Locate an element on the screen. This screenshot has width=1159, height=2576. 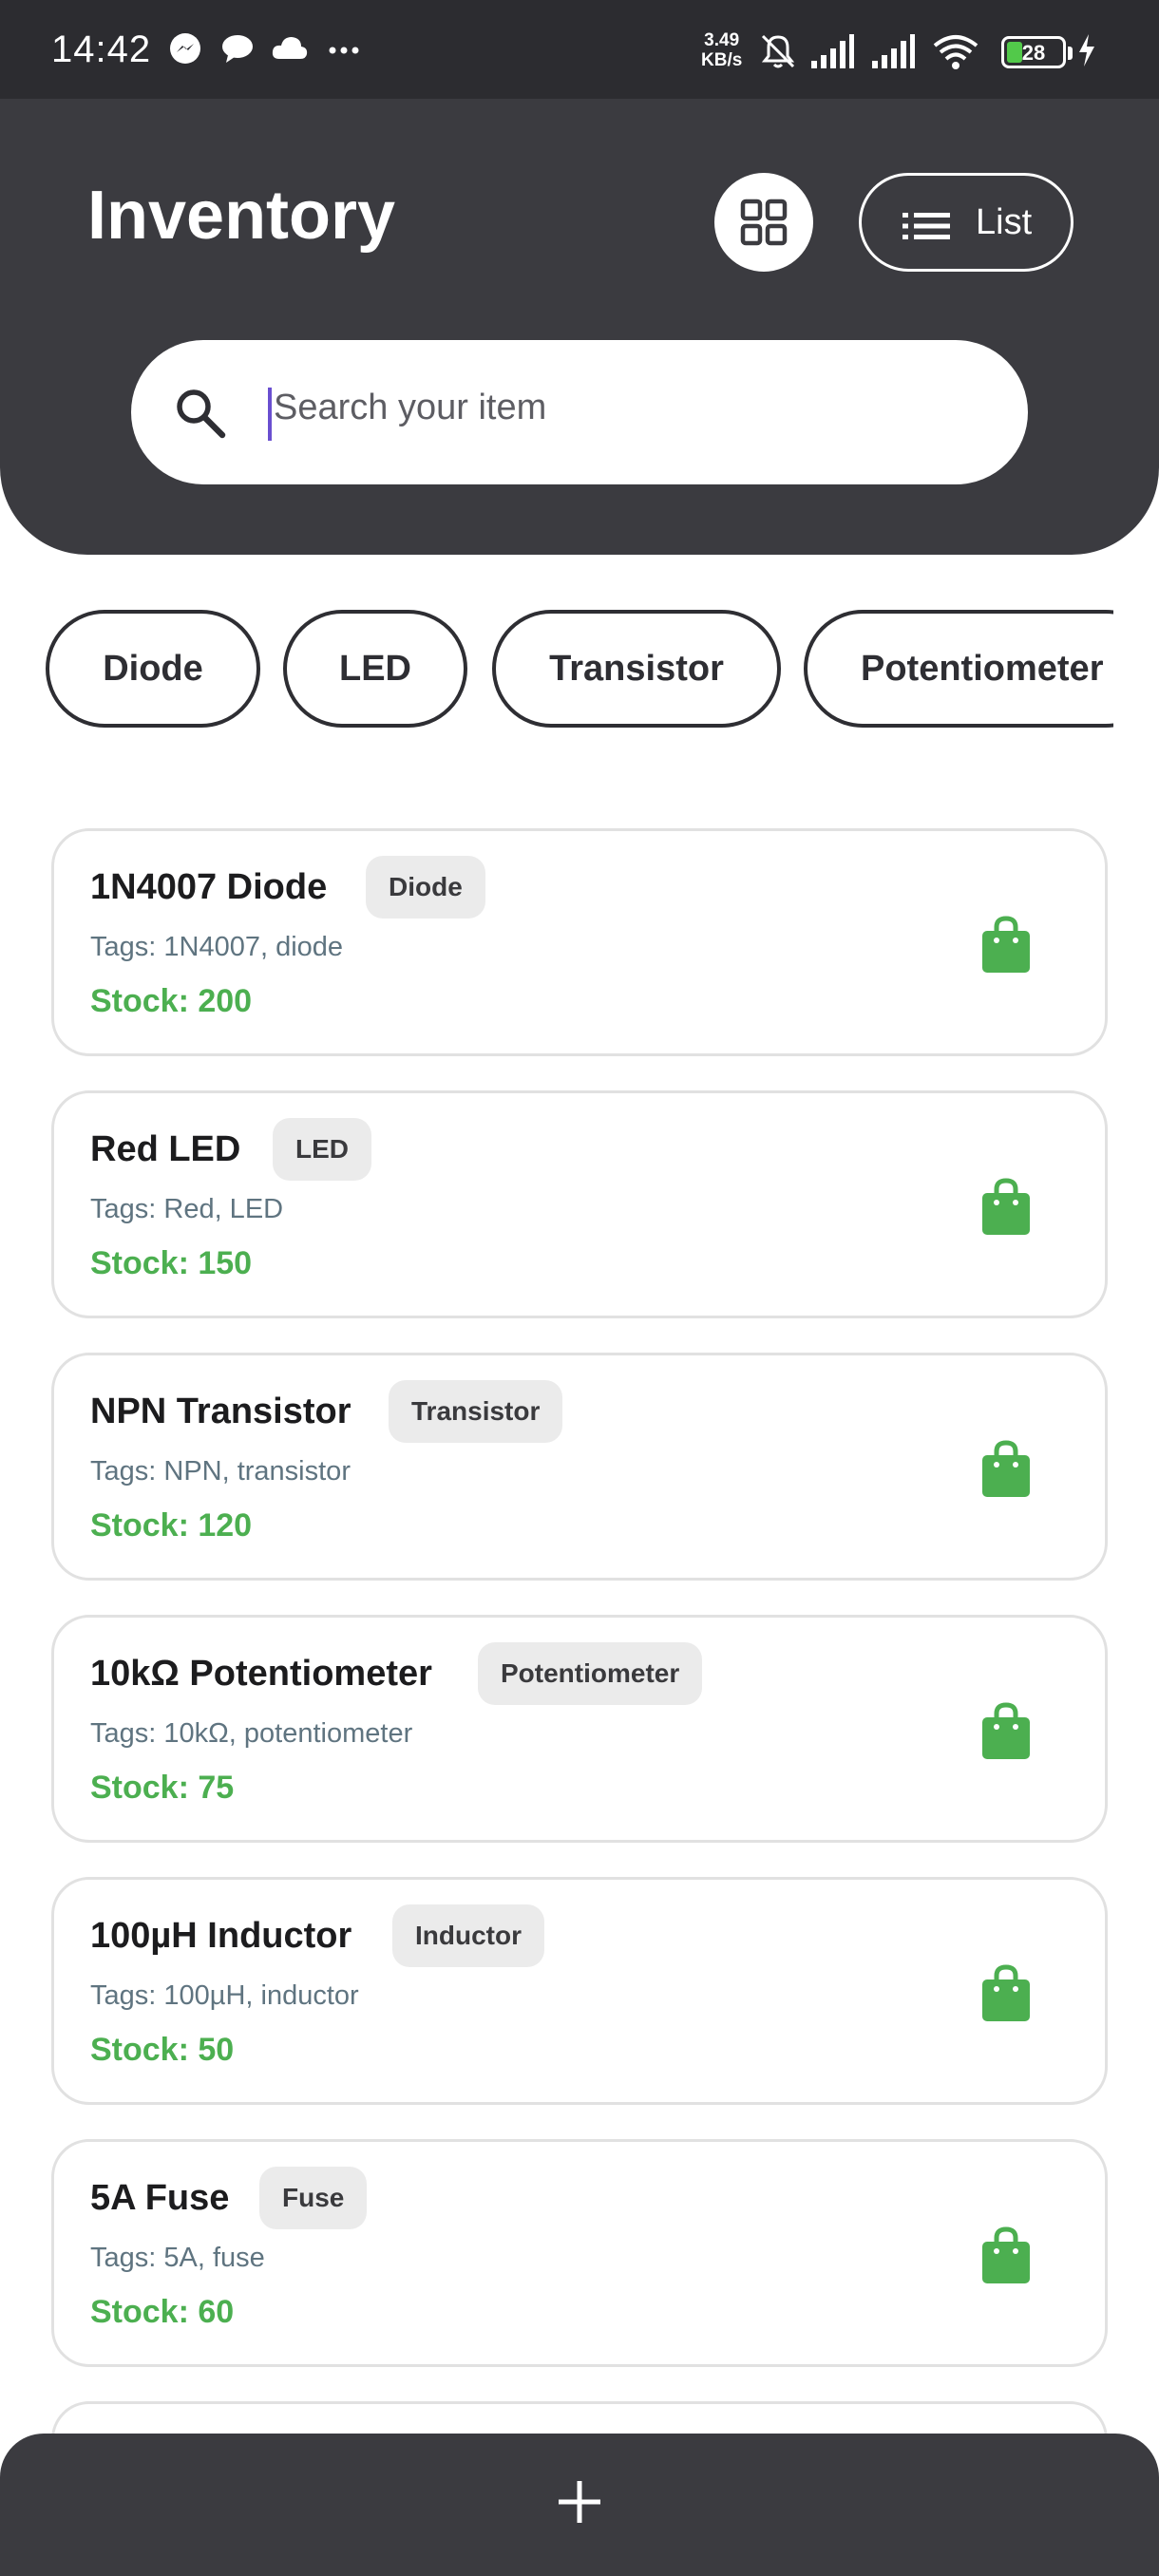
item-name: Red LED is located at coordinates (165, 1149).